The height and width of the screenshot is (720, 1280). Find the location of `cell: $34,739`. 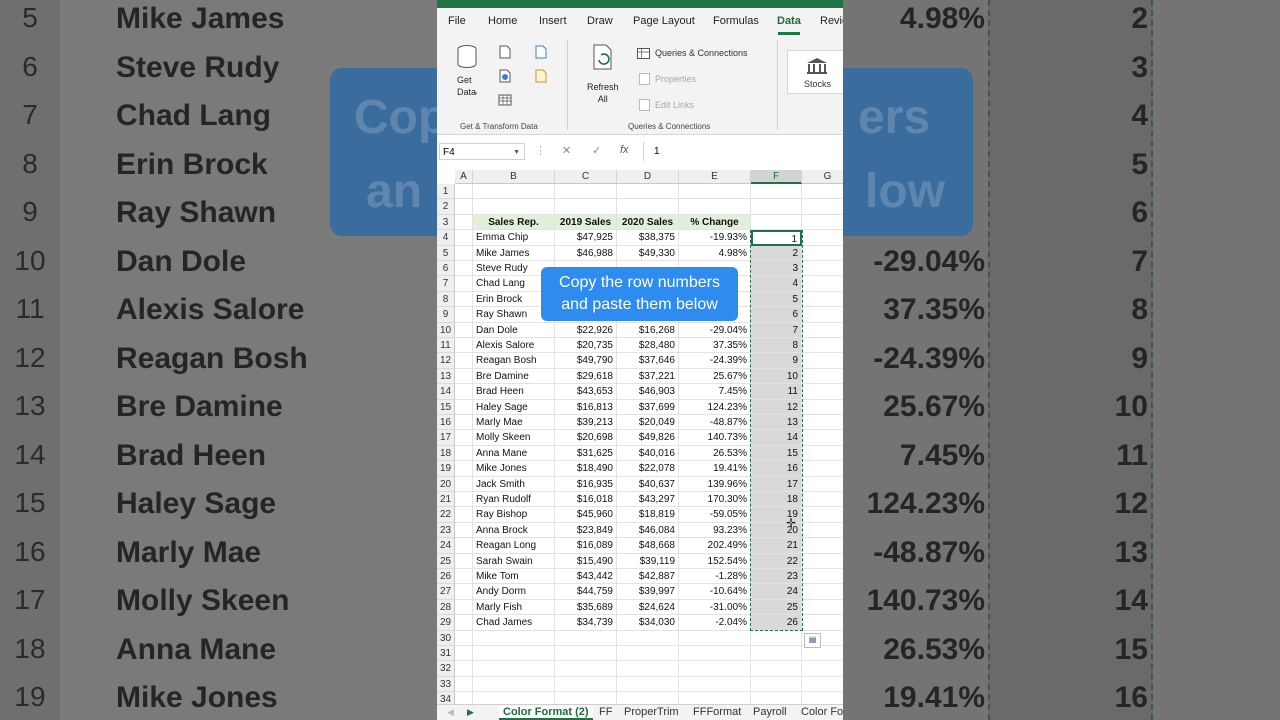

cell: $34,739 is located at coordinates (586, 623).